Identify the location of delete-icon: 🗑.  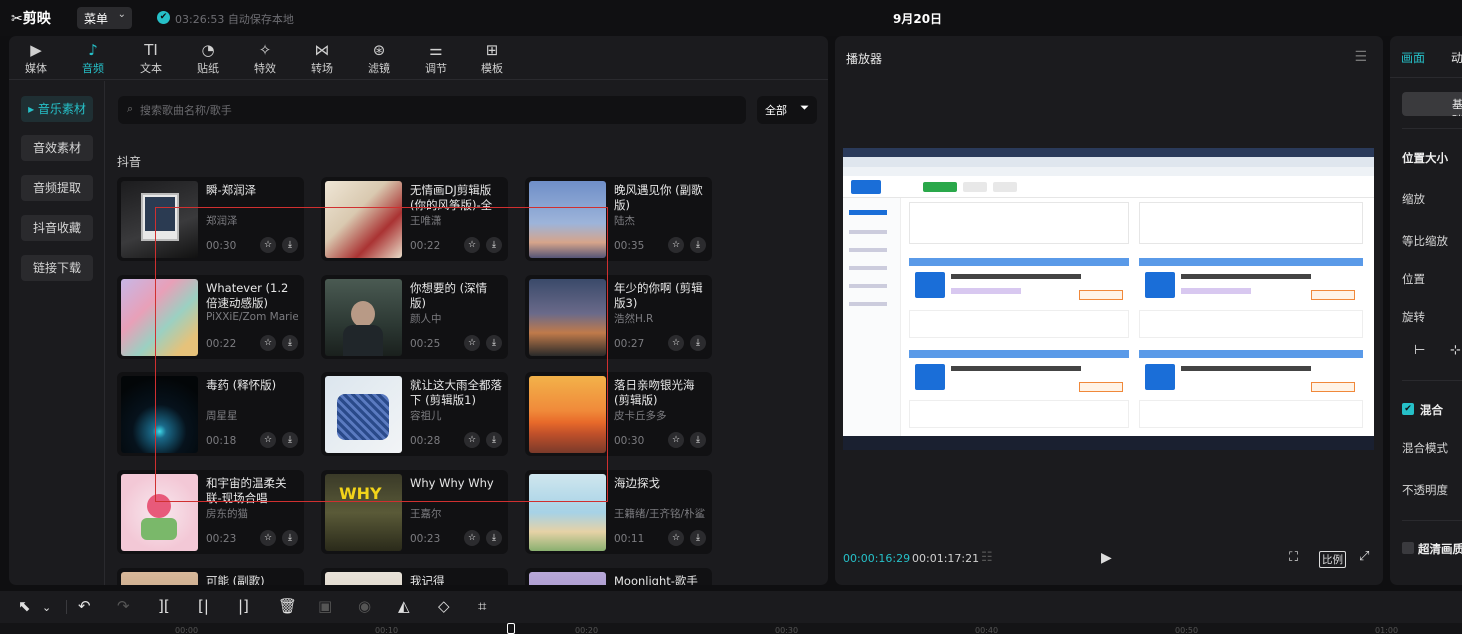
(287, 606).